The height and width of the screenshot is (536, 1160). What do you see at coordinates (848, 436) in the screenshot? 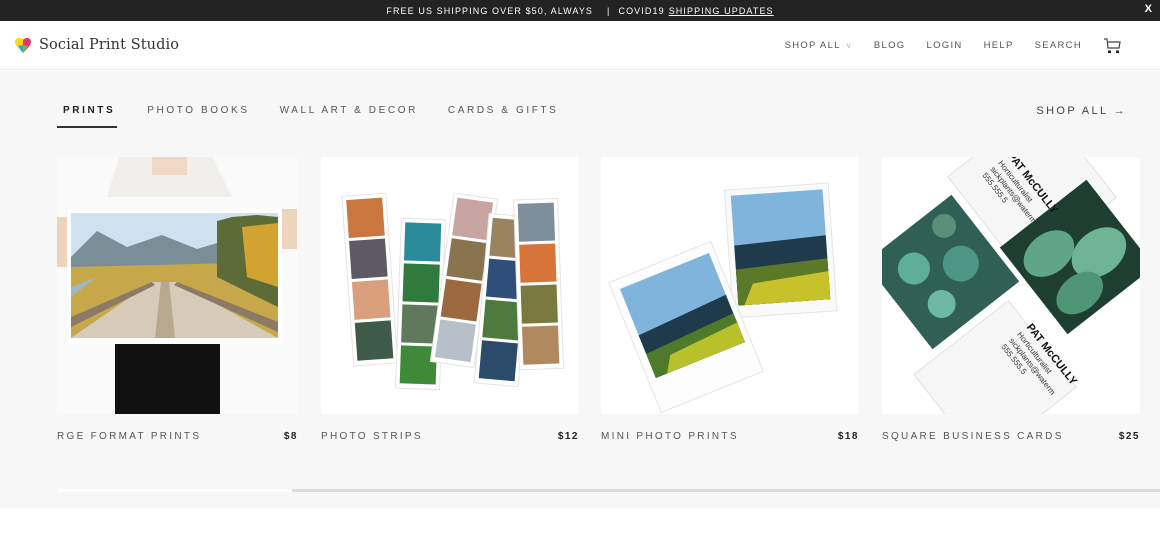
I see `product-price: $18` at bounding box center [848, 436].